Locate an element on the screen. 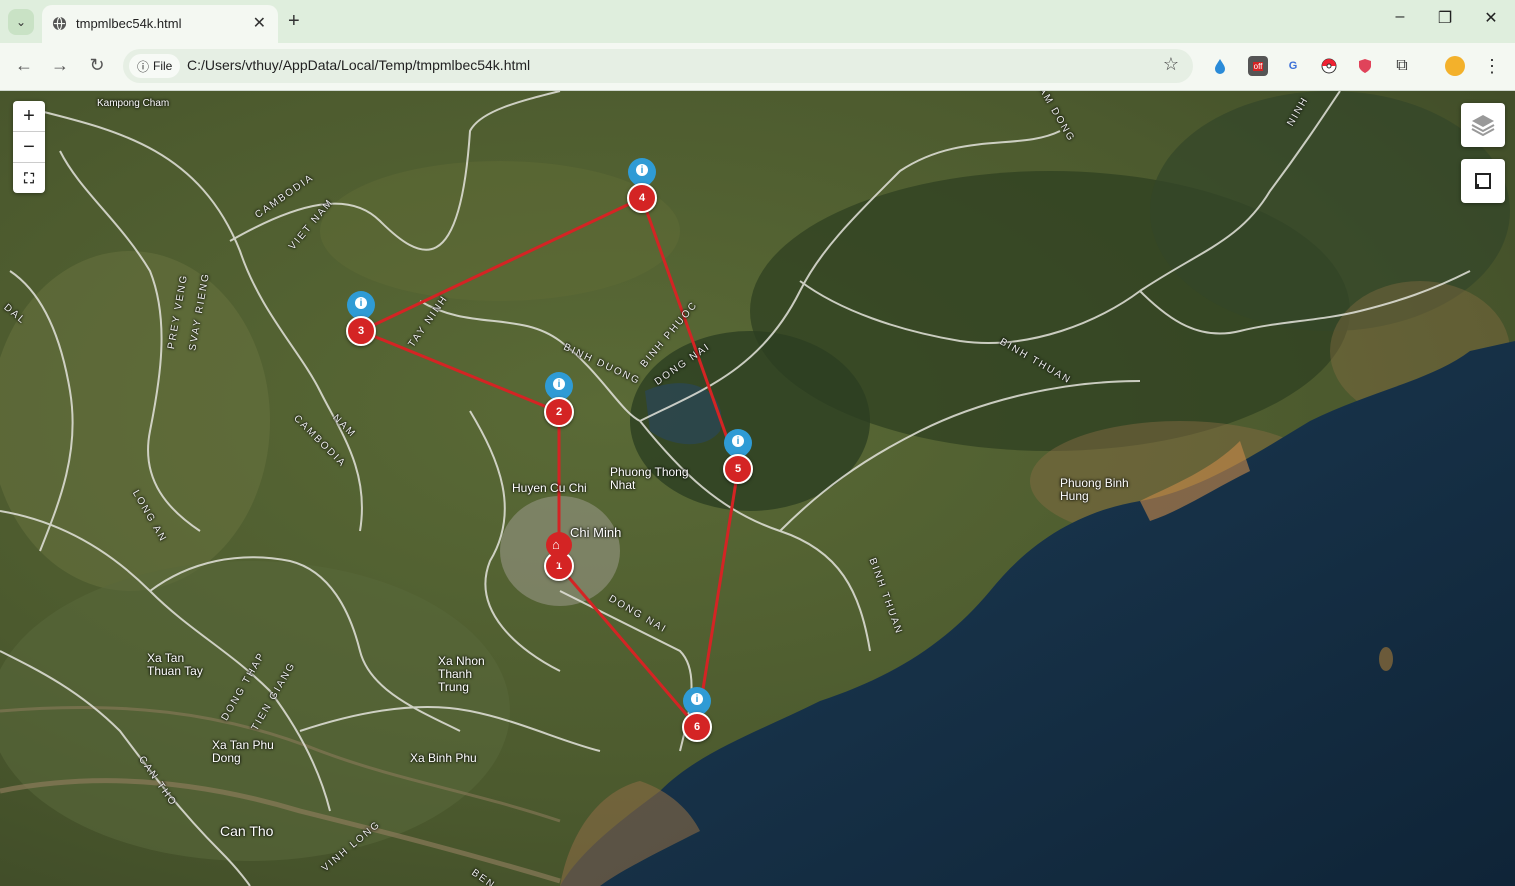 Image resolution: width=1515 pixels, height=886 pixels. layers-button is located at coordinates (1483, 125).